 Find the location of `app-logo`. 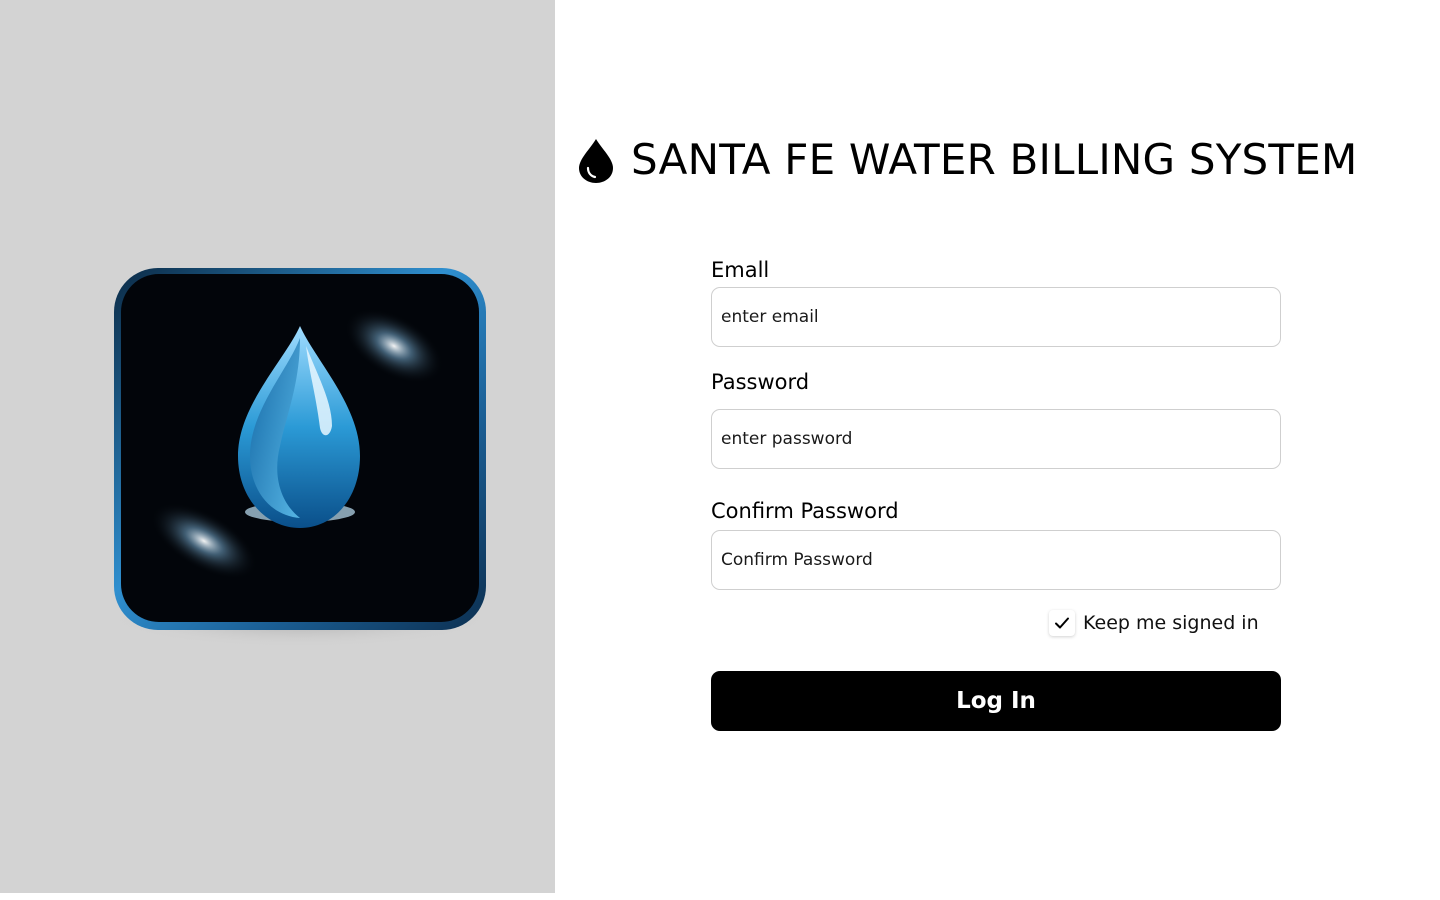

app-logo is located at coordinates (300, 461).